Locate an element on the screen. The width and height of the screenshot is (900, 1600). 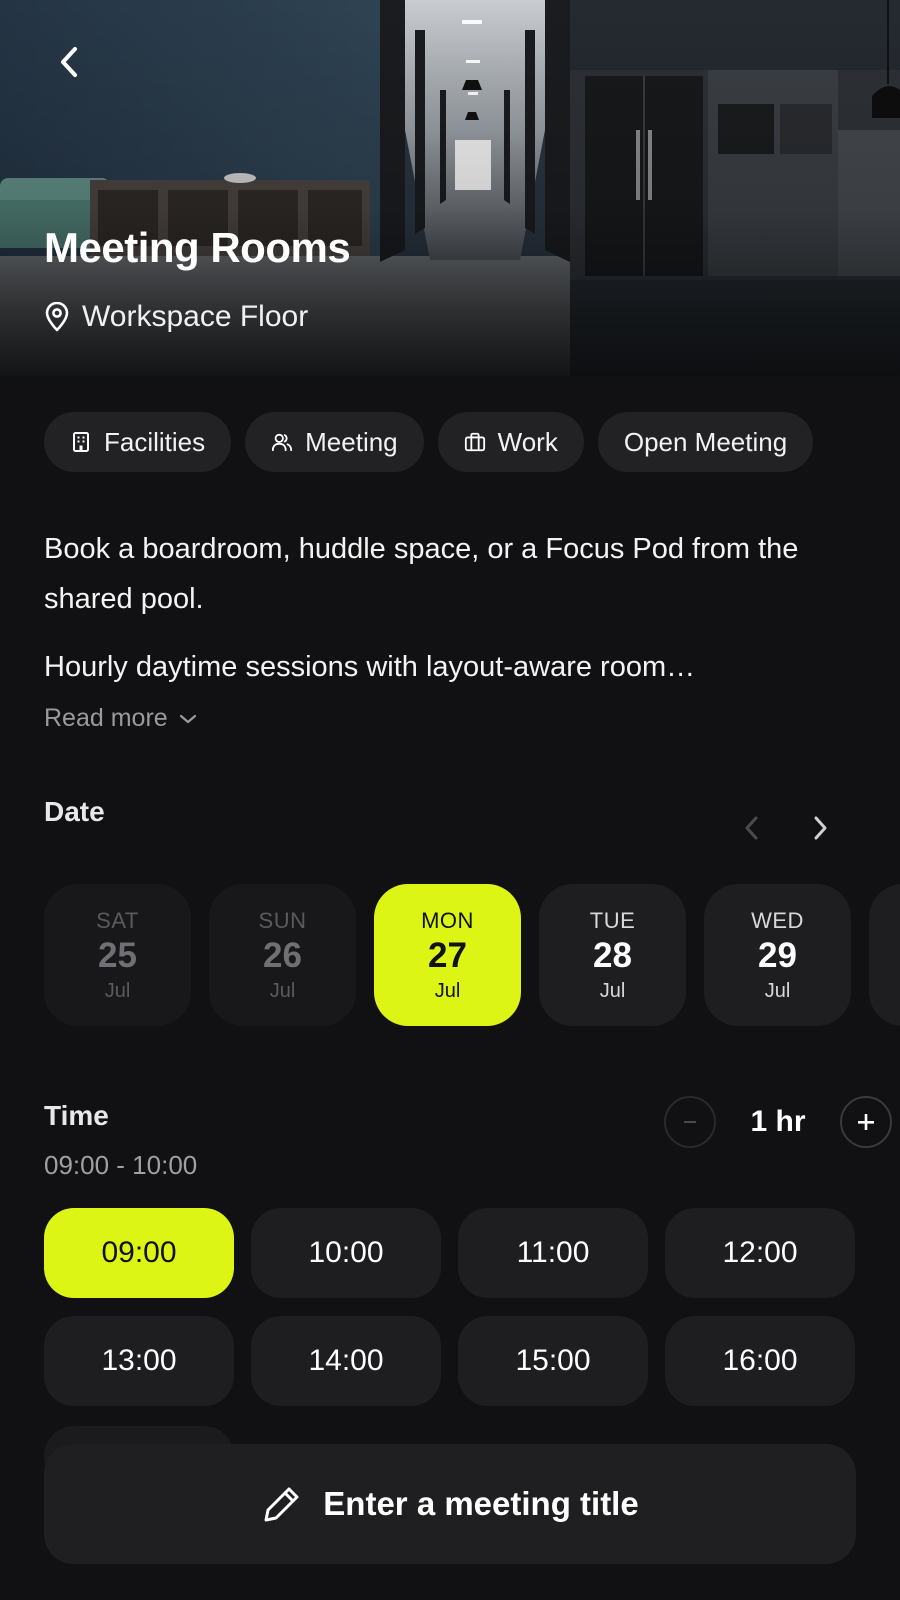
tag-work: Work is located at coordinates (510, 442).